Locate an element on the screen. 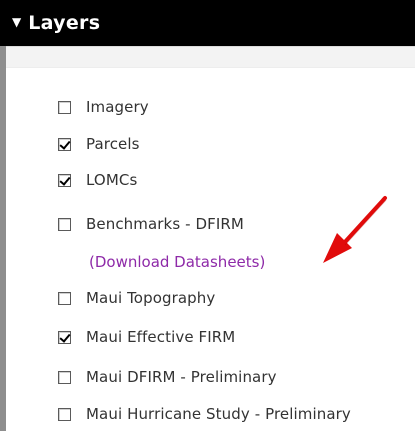  layer-checkbox-maui-topography is located at coordinates (64, 298).